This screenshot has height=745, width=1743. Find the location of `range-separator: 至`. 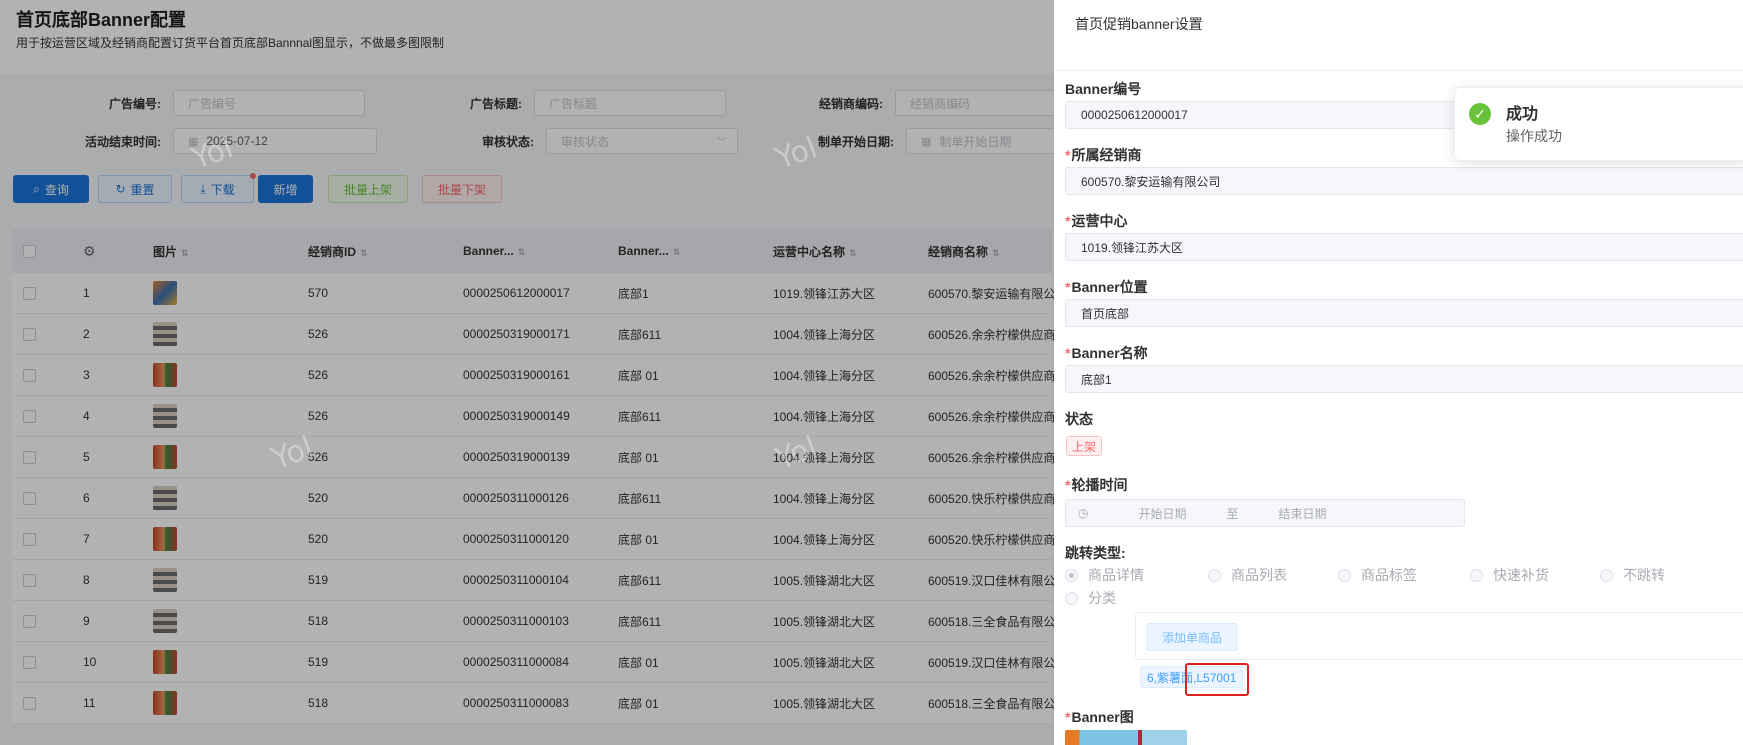

range-separator: 至 is located at coordinates (1232, 513).